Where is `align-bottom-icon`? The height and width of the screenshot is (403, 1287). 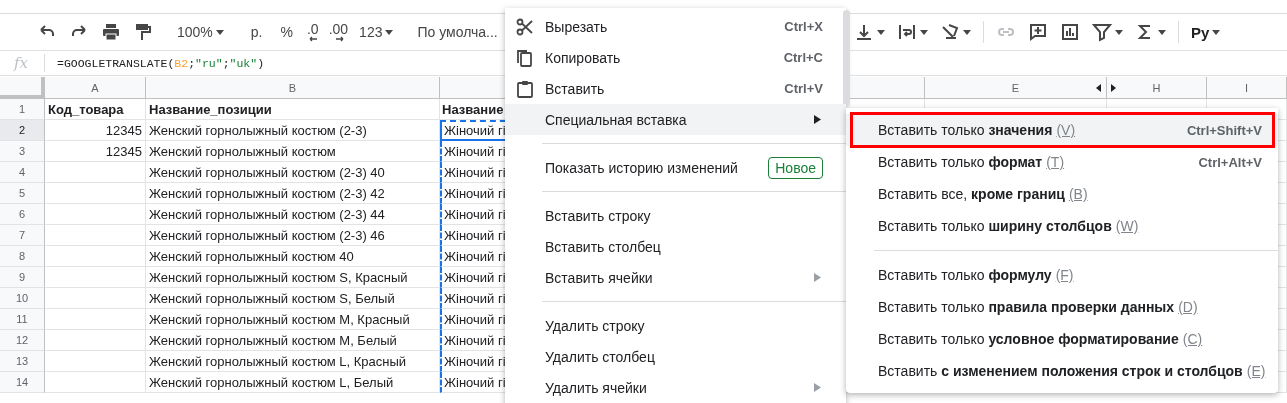
align-bottom-icon is located at coordinates (864, 32).